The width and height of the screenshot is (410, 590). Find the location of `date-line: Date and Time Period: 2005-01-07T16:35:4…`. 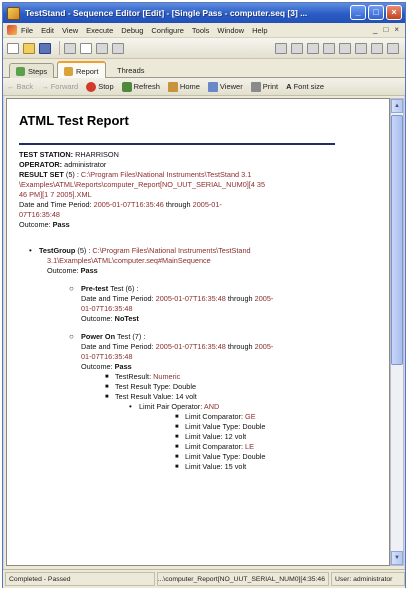

date-line: Date and Time Period: 2005-01-07T16:35:4… is located at coordinates (204, 205).